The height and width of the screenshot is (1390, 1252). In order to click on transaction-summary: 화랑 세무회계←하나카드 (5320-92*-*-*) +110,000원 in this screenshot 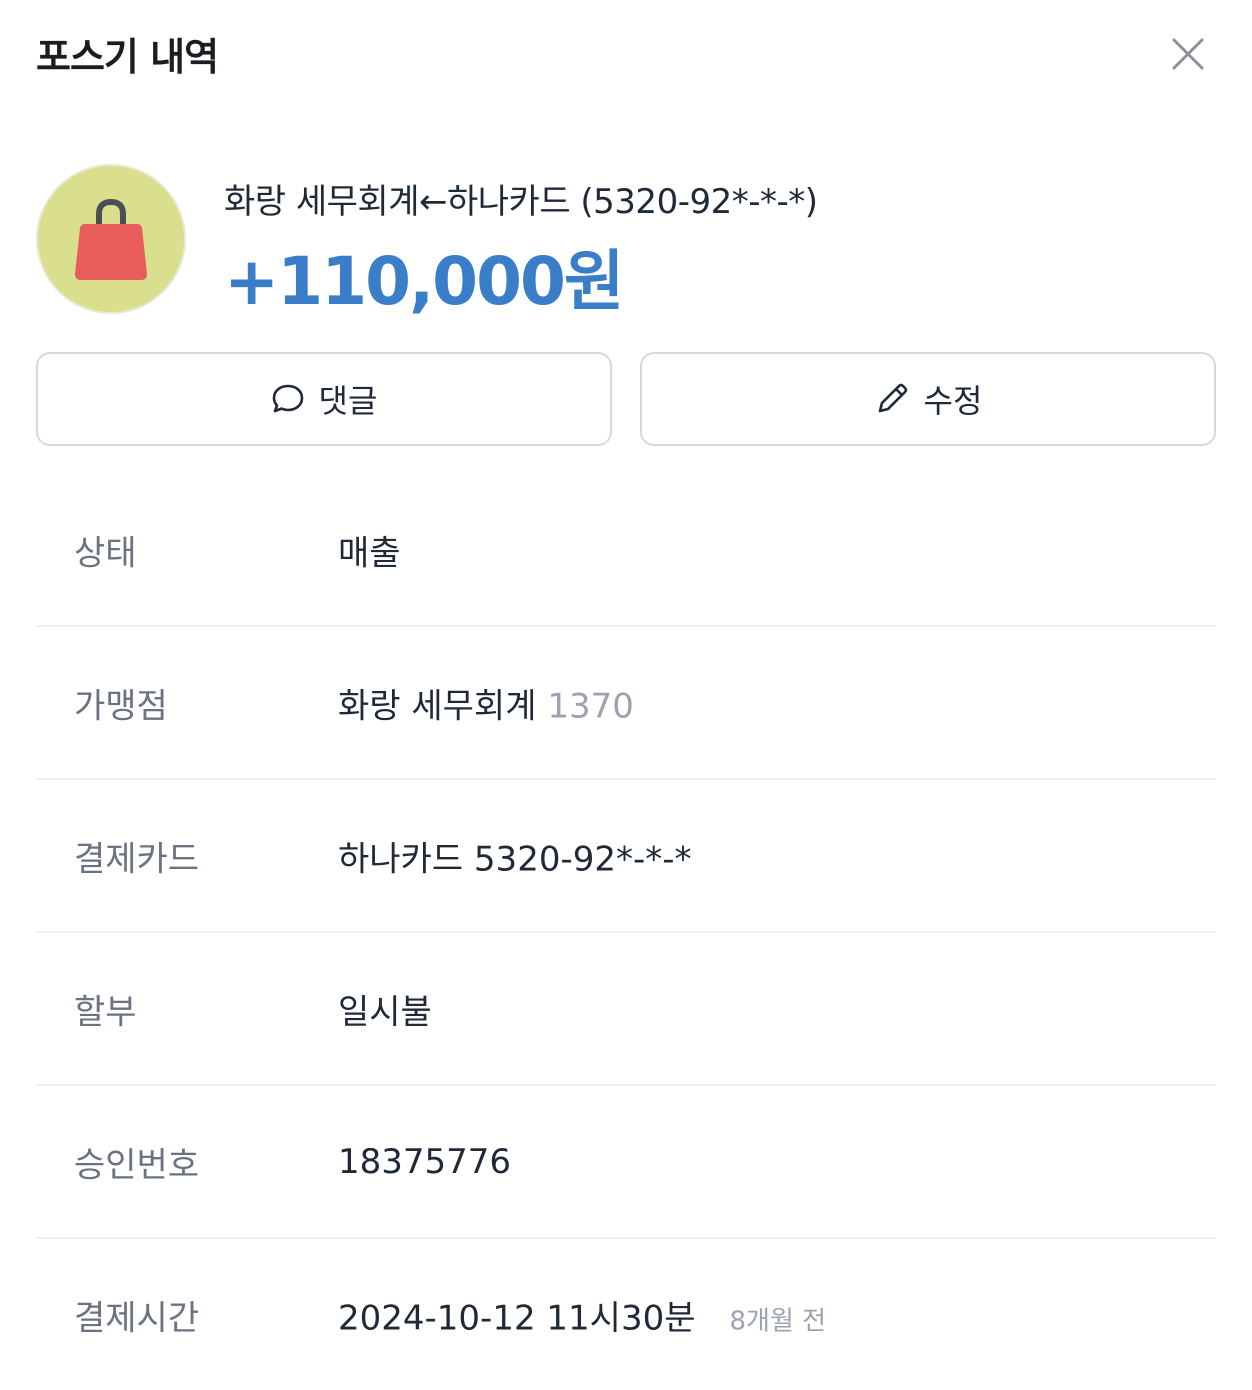, I will do `click(626, 242)`.